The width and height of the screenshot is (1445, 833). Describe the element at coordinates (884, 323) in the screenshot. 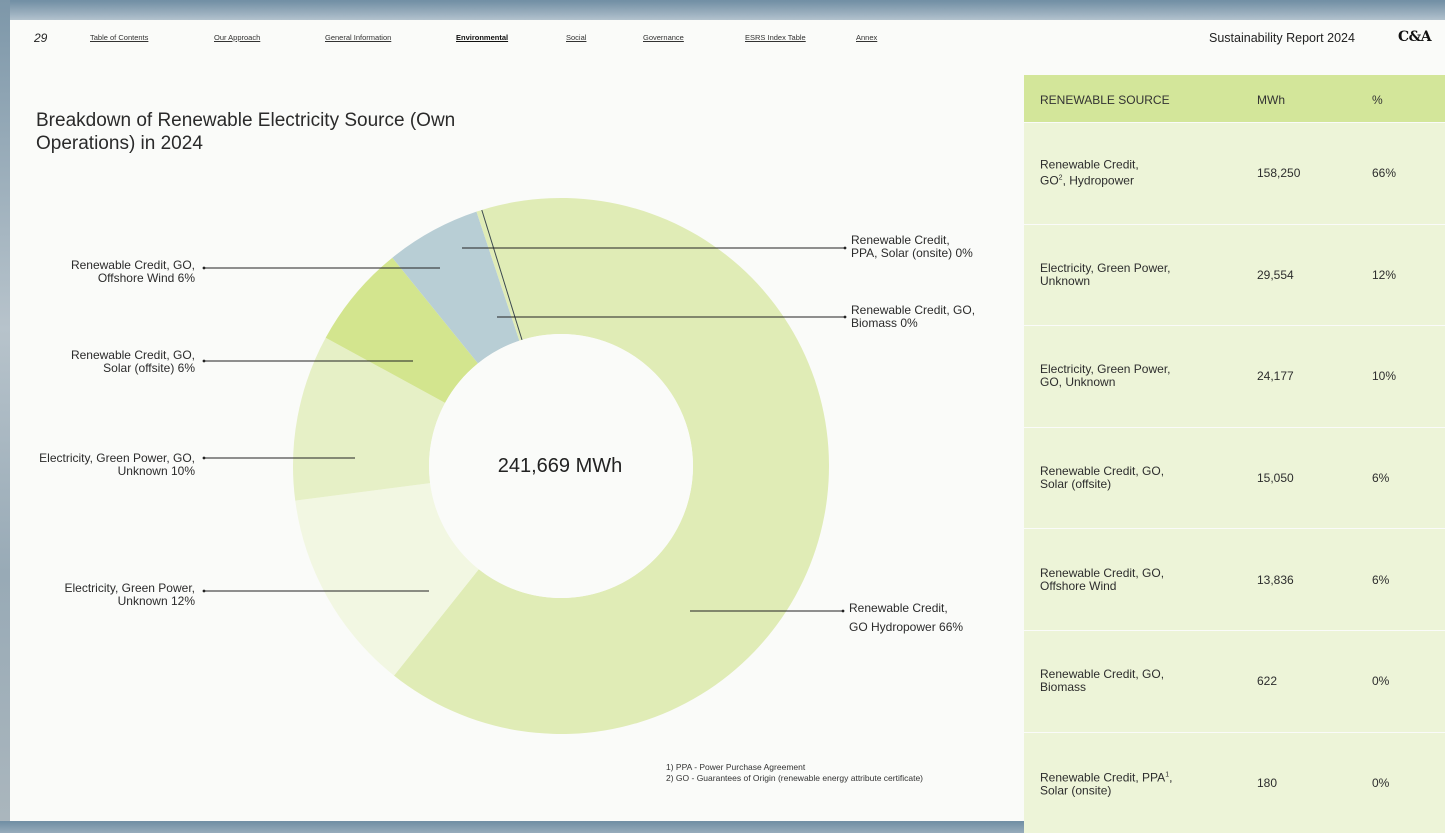

I see `callout-text: Biomass 0%` at that location.